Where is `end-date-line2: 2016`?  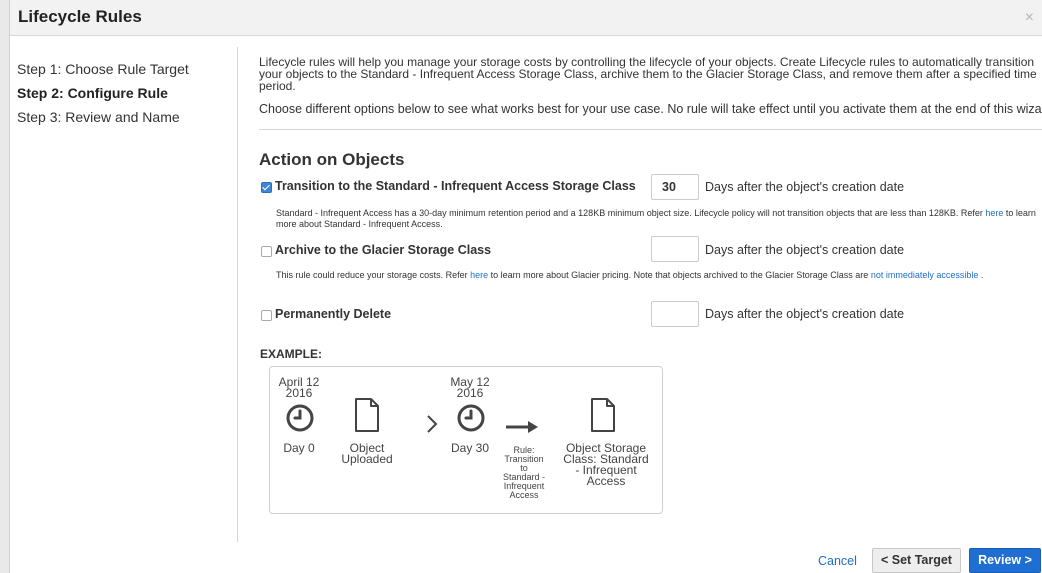 end-date-line2: 2016 is located at coordinates (470, 393).